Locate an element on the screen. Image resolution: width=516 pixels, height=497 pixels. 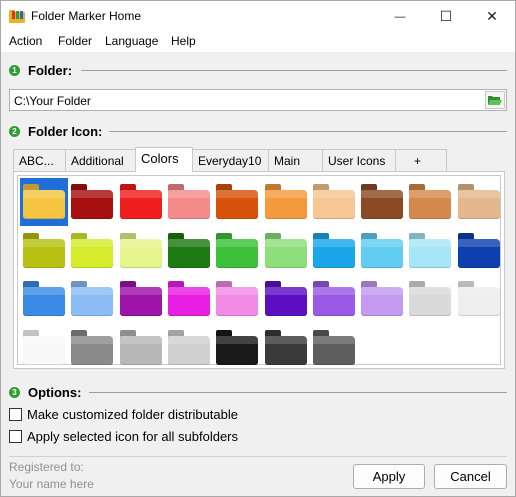
registered-name: Your name here is located at coordinates (51, 484).